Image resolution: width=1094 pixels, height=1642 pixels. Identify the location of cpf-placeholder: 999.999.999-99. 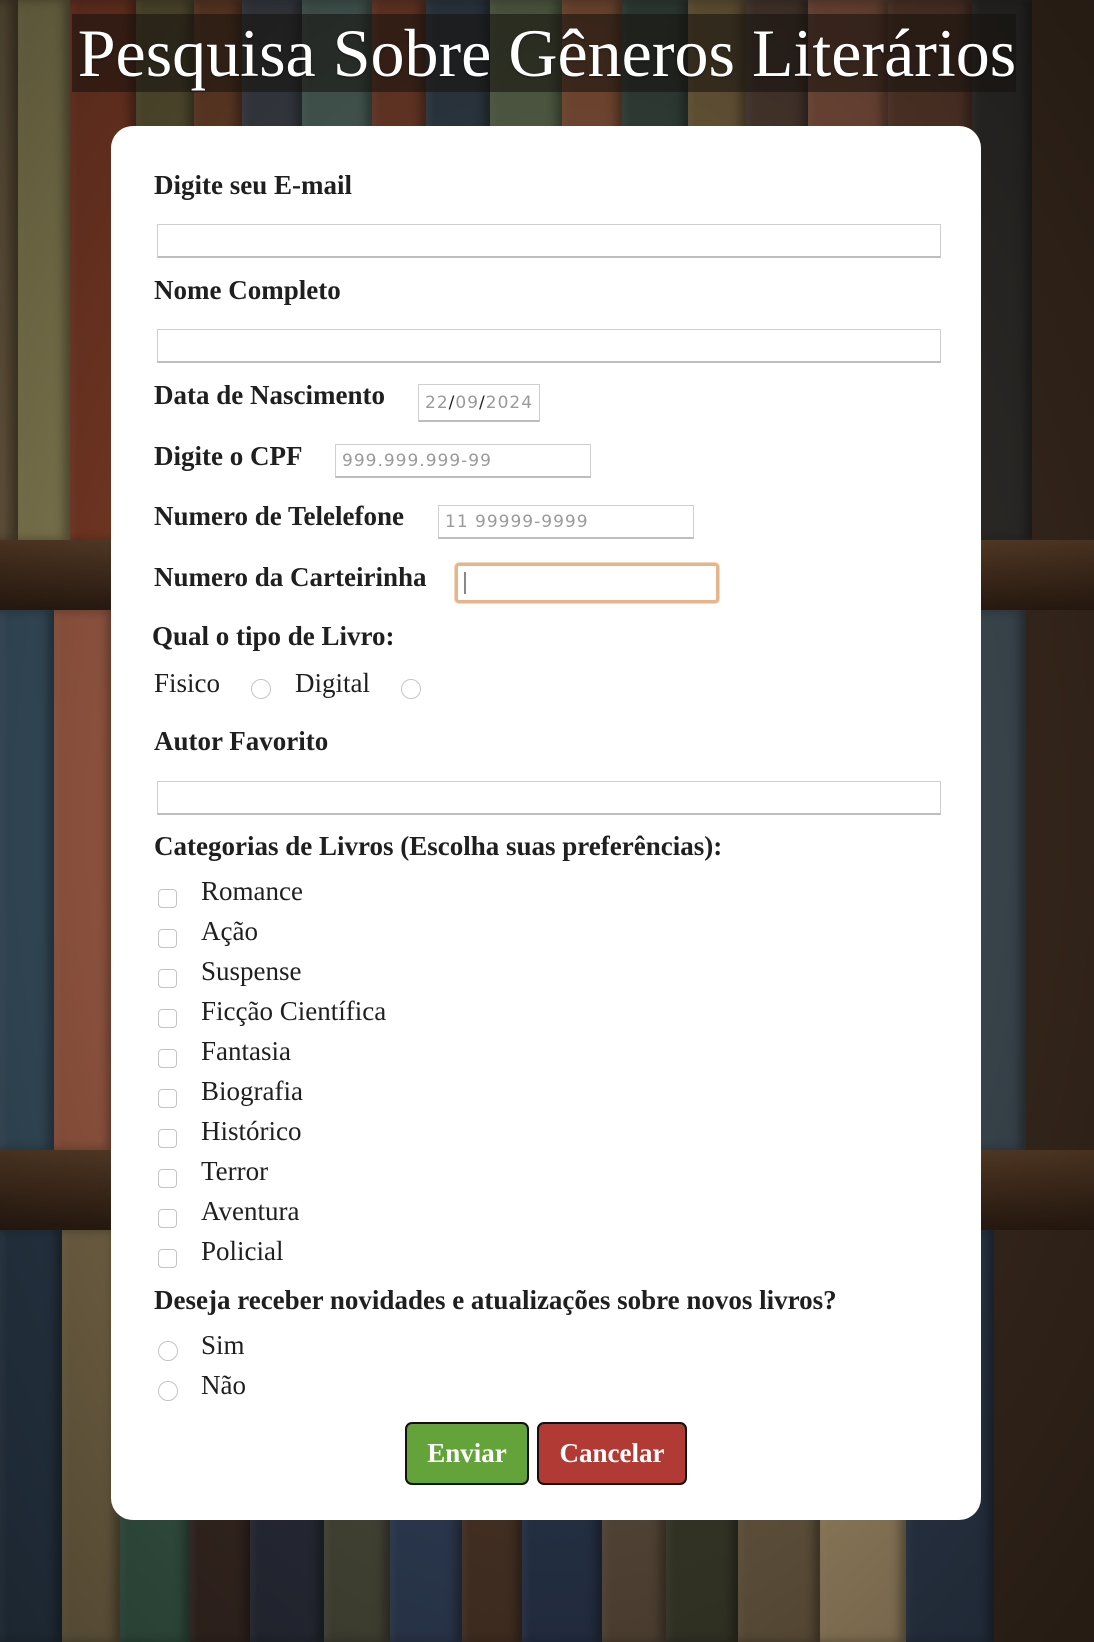
(417, 460).